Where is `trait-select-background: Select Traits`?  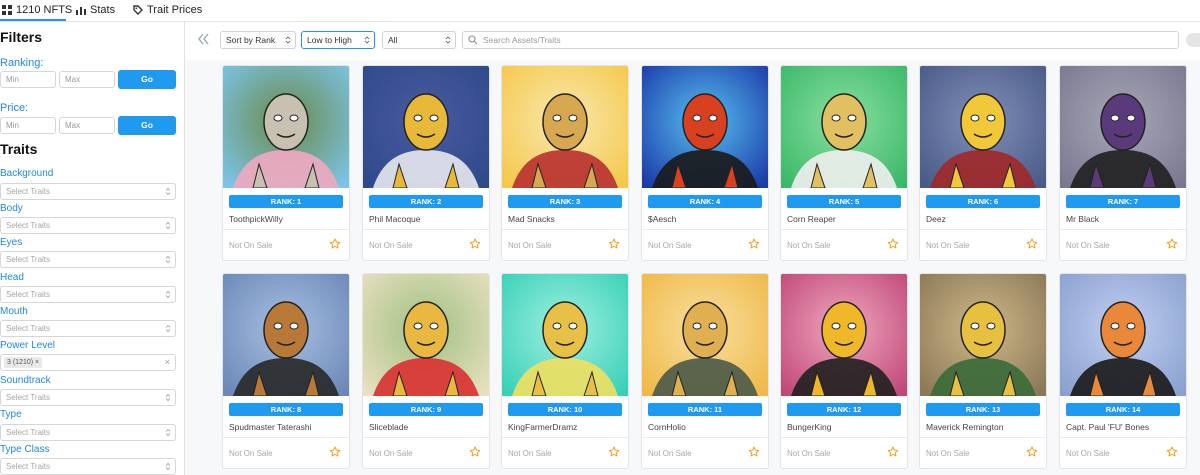
trait-select-background: Select Traits is located at coordinates (88, 191).